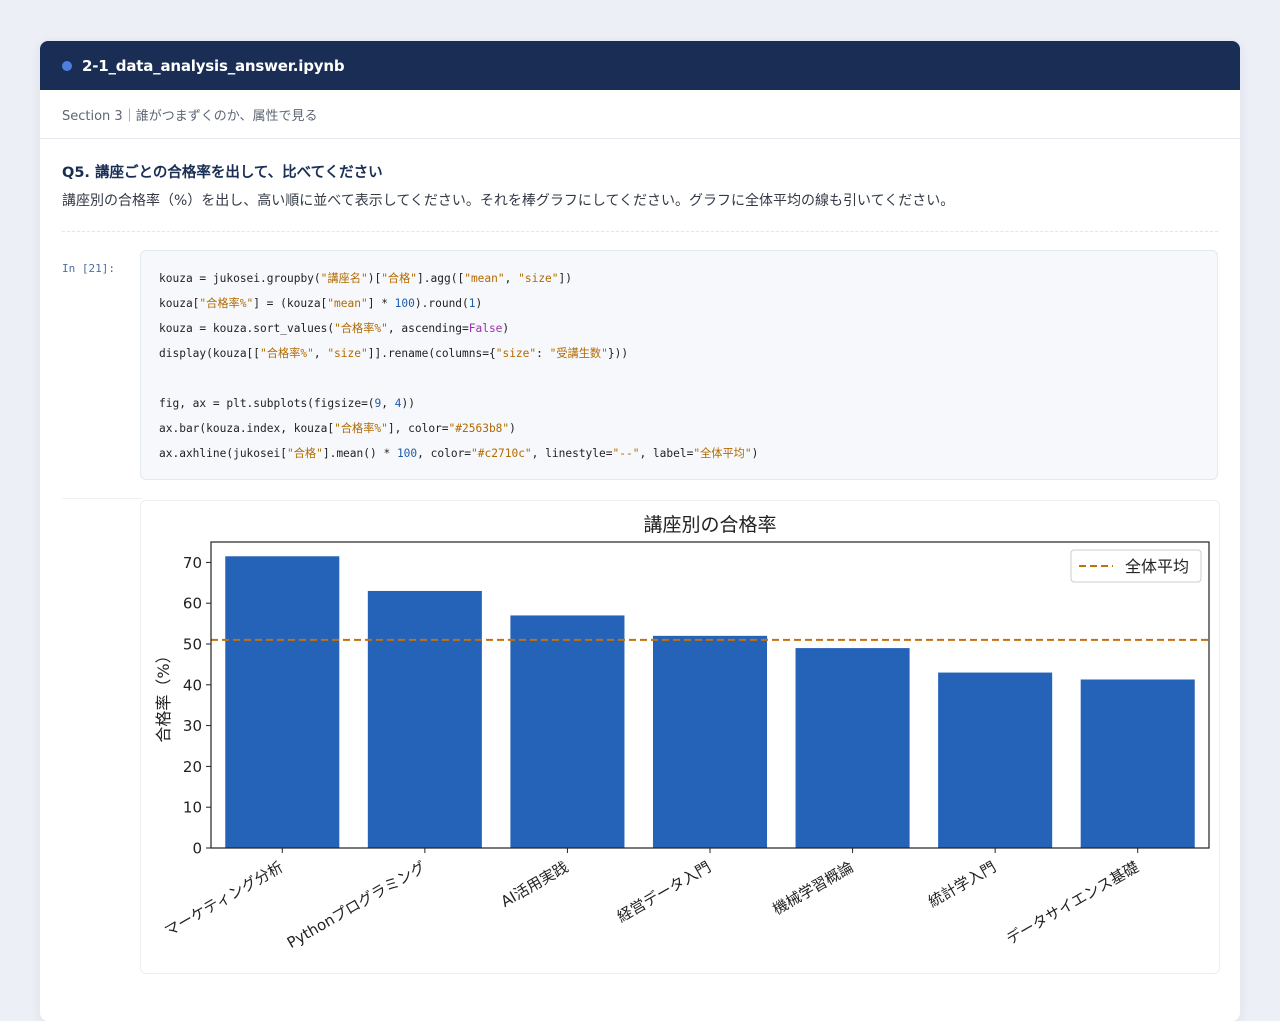 This screenshot has width=1280, height=1021. I want to click on code-token: ] = (kouza[, so click(290, 303).